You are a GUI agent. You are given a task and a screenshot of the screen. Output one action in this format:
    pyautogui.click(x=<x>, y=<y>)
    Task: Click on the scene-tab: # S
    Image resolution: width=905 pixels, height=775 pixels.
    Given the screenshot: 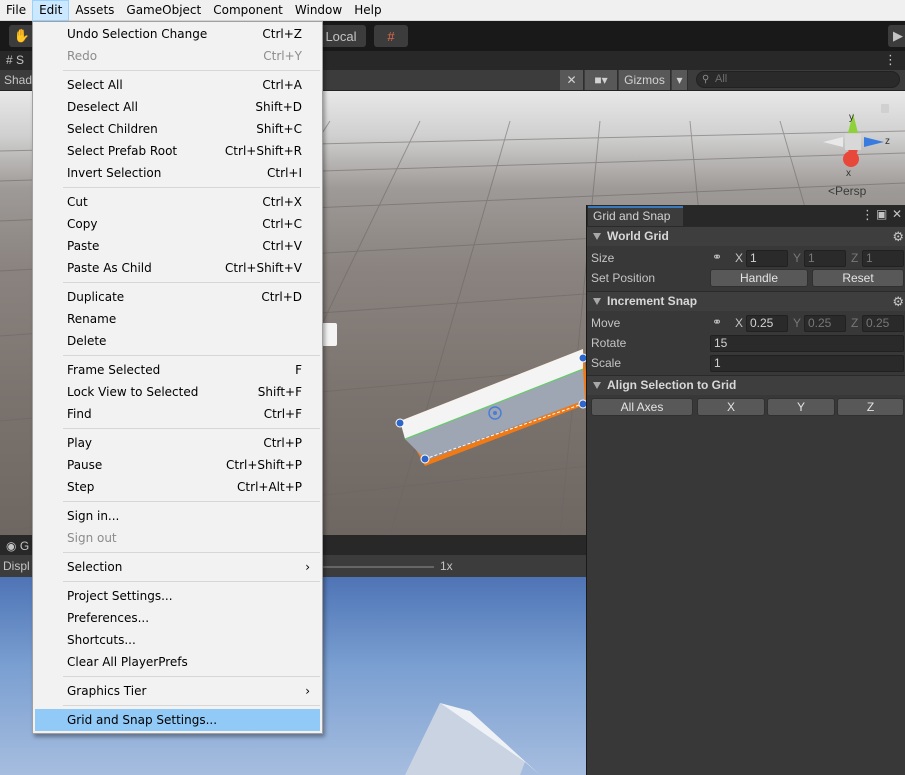 What is the action you would take?
    pyautogui.click(x=15, y=60)
    